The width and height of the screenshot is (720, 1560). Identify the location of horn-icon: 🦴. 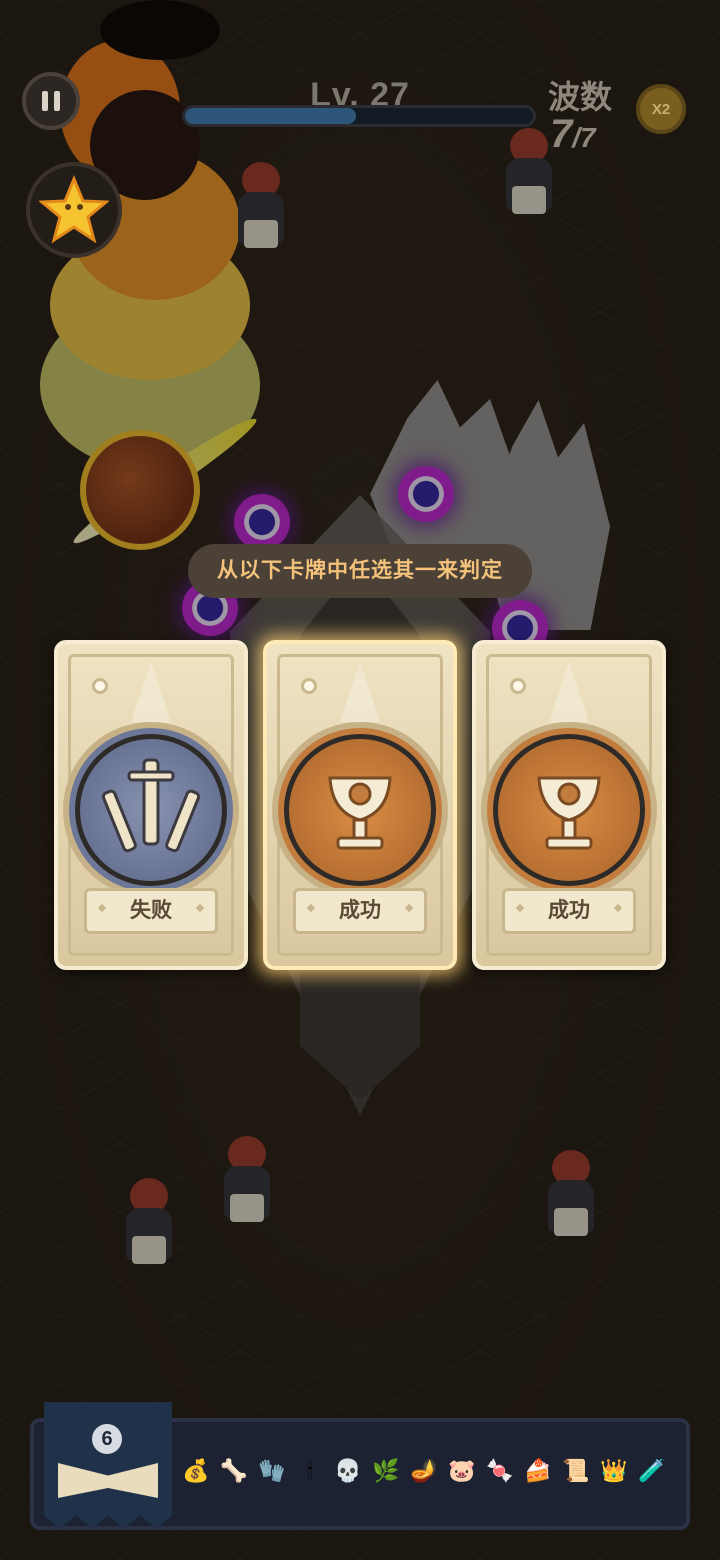
(234, 1471).